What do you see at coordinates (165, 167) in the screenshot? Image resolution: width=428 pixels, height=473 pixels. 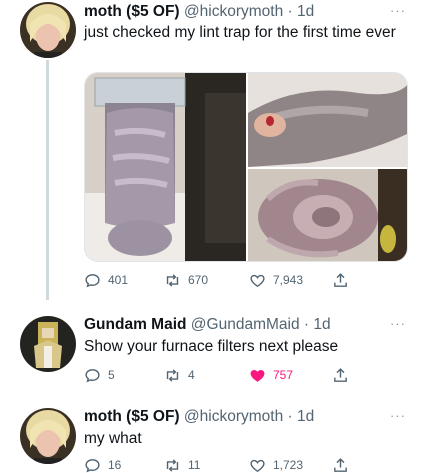 I see `photo-lint-trap` at bounding box center [165, 167].